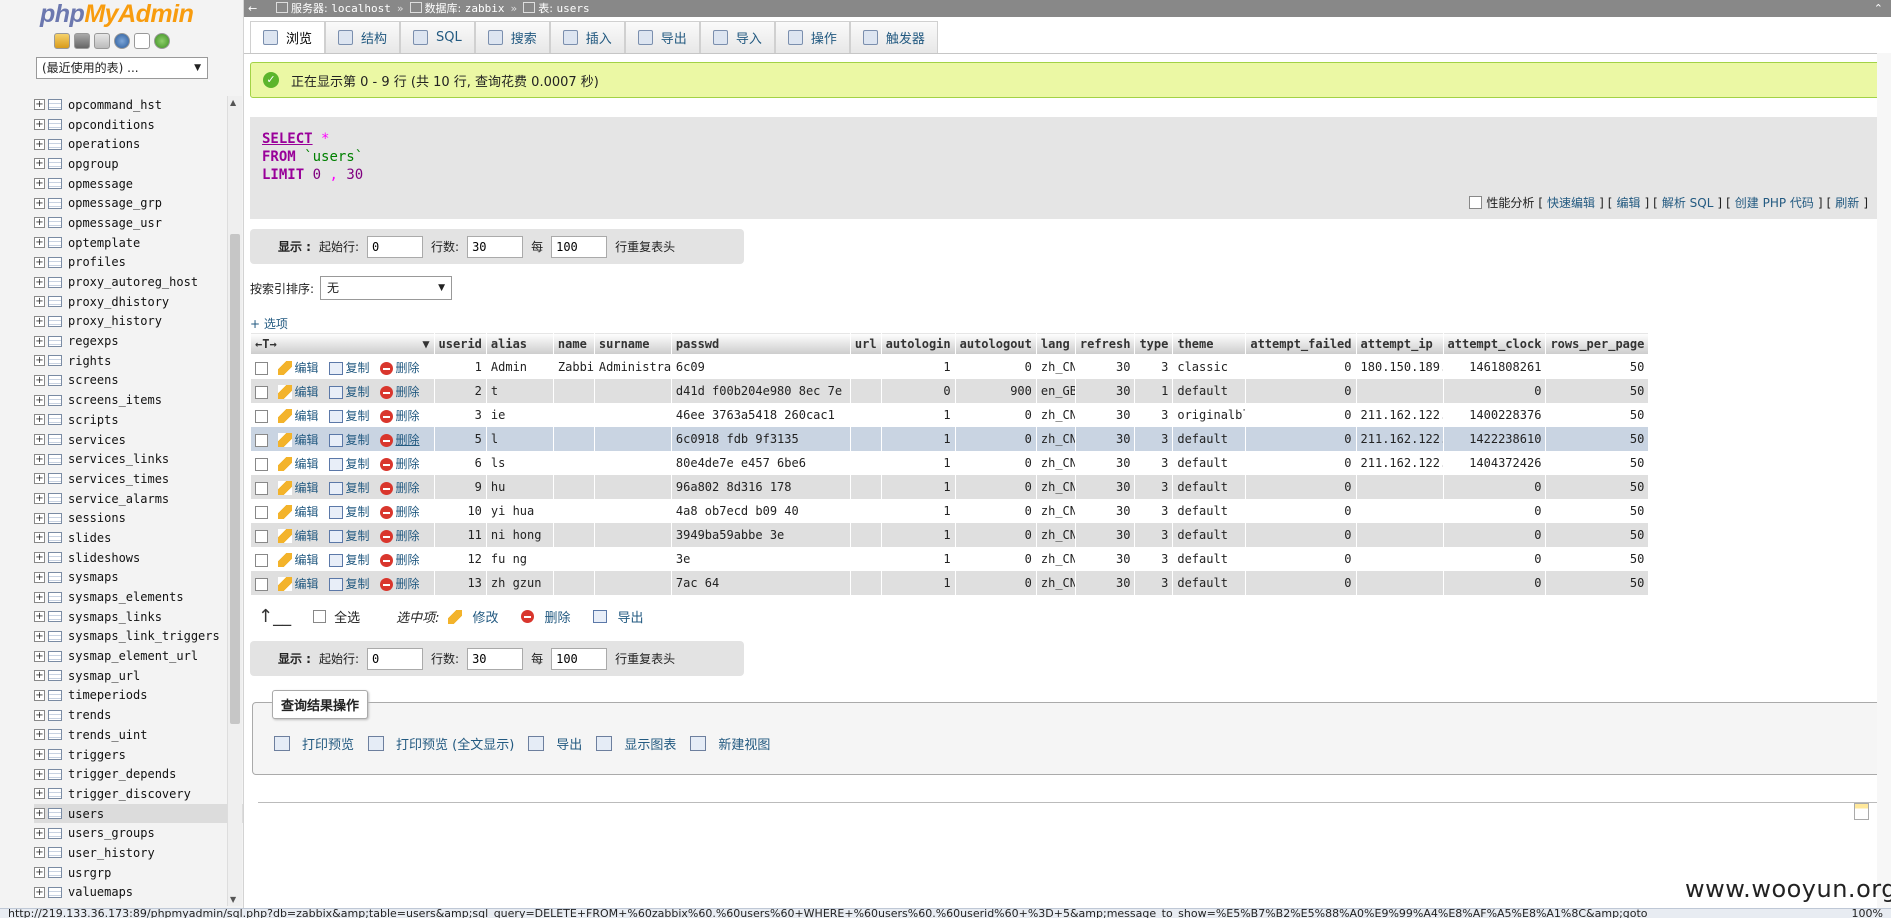 The height and width of the screenshot is (918, 1891). I want to click on column-header-surname: surname, so click(632, 343).